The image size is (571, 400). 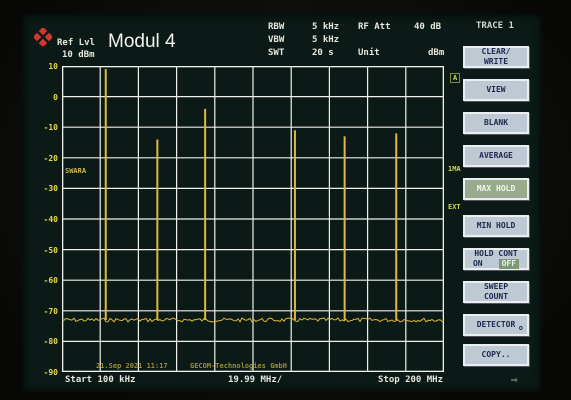 What do you see at coordinates (496, 51) in the screenshot?
I see `button-label: CLEAR/` at bounding box center [496, 51].